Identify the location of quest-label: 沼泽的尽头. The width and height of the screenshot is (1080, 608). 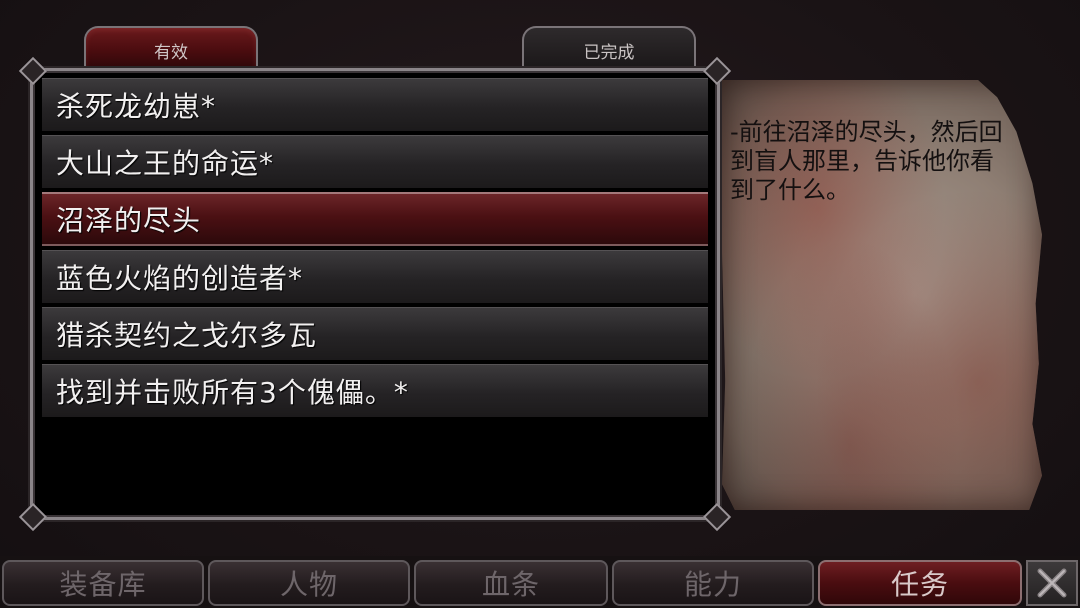
(129, 220).